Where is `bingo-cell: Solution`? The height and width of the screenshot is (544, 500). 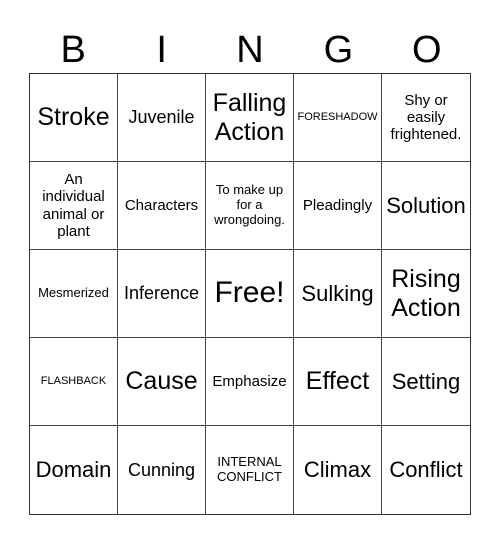 bingo-cell: Solution is located at coordinates (426, 206).